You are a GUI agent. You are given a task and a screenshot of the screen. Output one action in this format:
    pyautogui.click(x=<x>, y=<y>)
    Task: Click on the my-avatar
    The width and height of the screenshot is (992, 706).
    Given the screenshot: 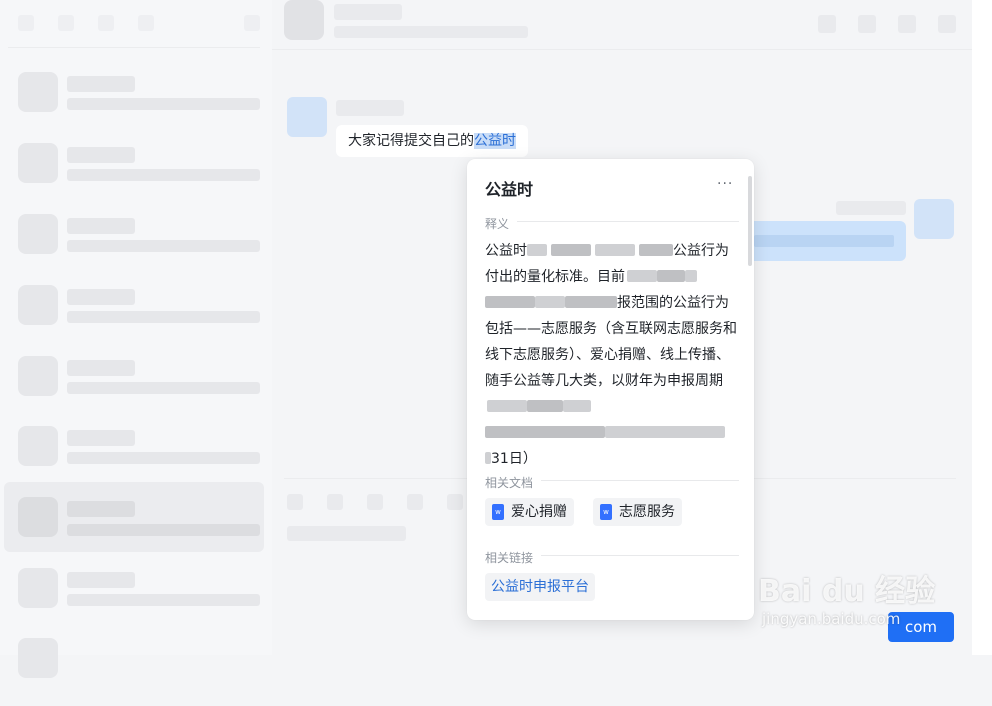 What is the action you would take?
    pyautogui.click(x=934, y=219)
    